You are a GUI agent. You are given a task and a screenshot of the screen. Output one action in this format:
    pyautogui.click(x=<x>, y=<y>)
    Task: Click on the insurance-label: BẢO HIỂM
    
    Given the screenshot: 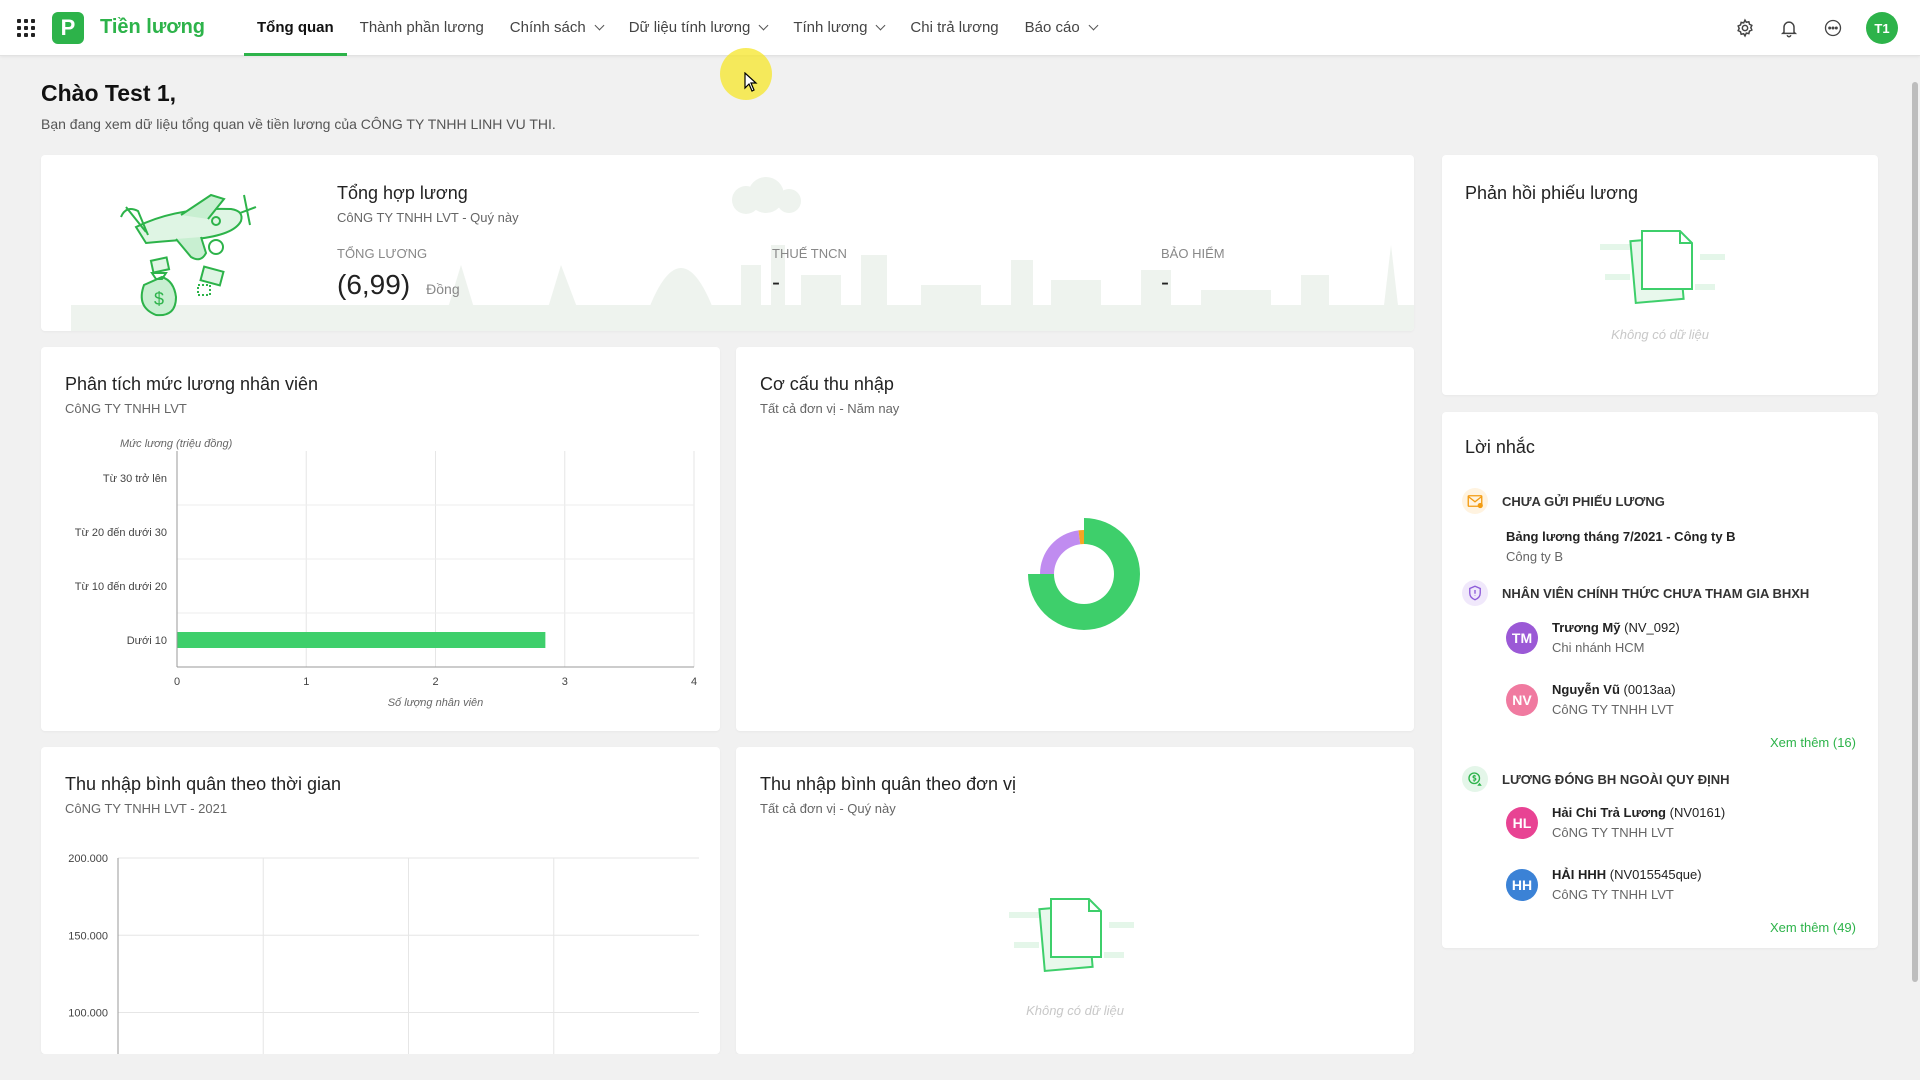 What is the action you would take?
    pyautogui.click(x=1193, y=253)
    